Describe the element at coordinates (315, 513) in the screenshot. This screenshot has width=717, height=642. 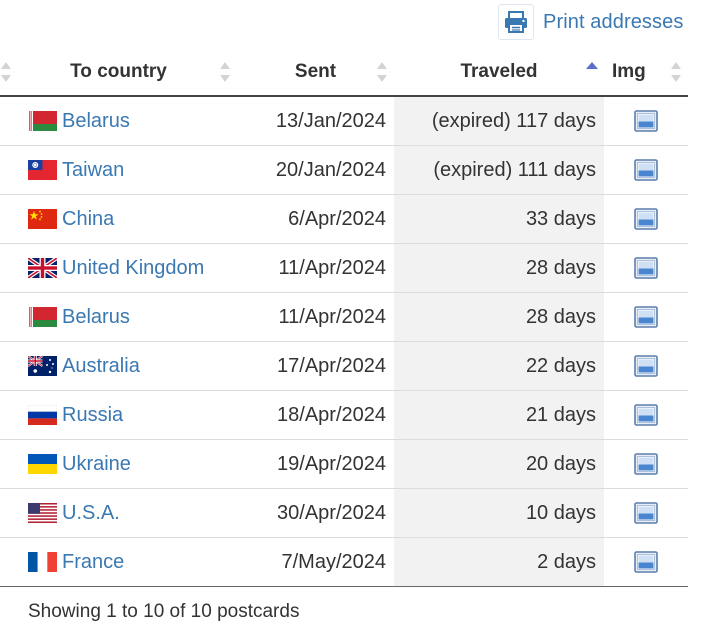
I see `cell-sent: 30/Apr/2024` at that location.